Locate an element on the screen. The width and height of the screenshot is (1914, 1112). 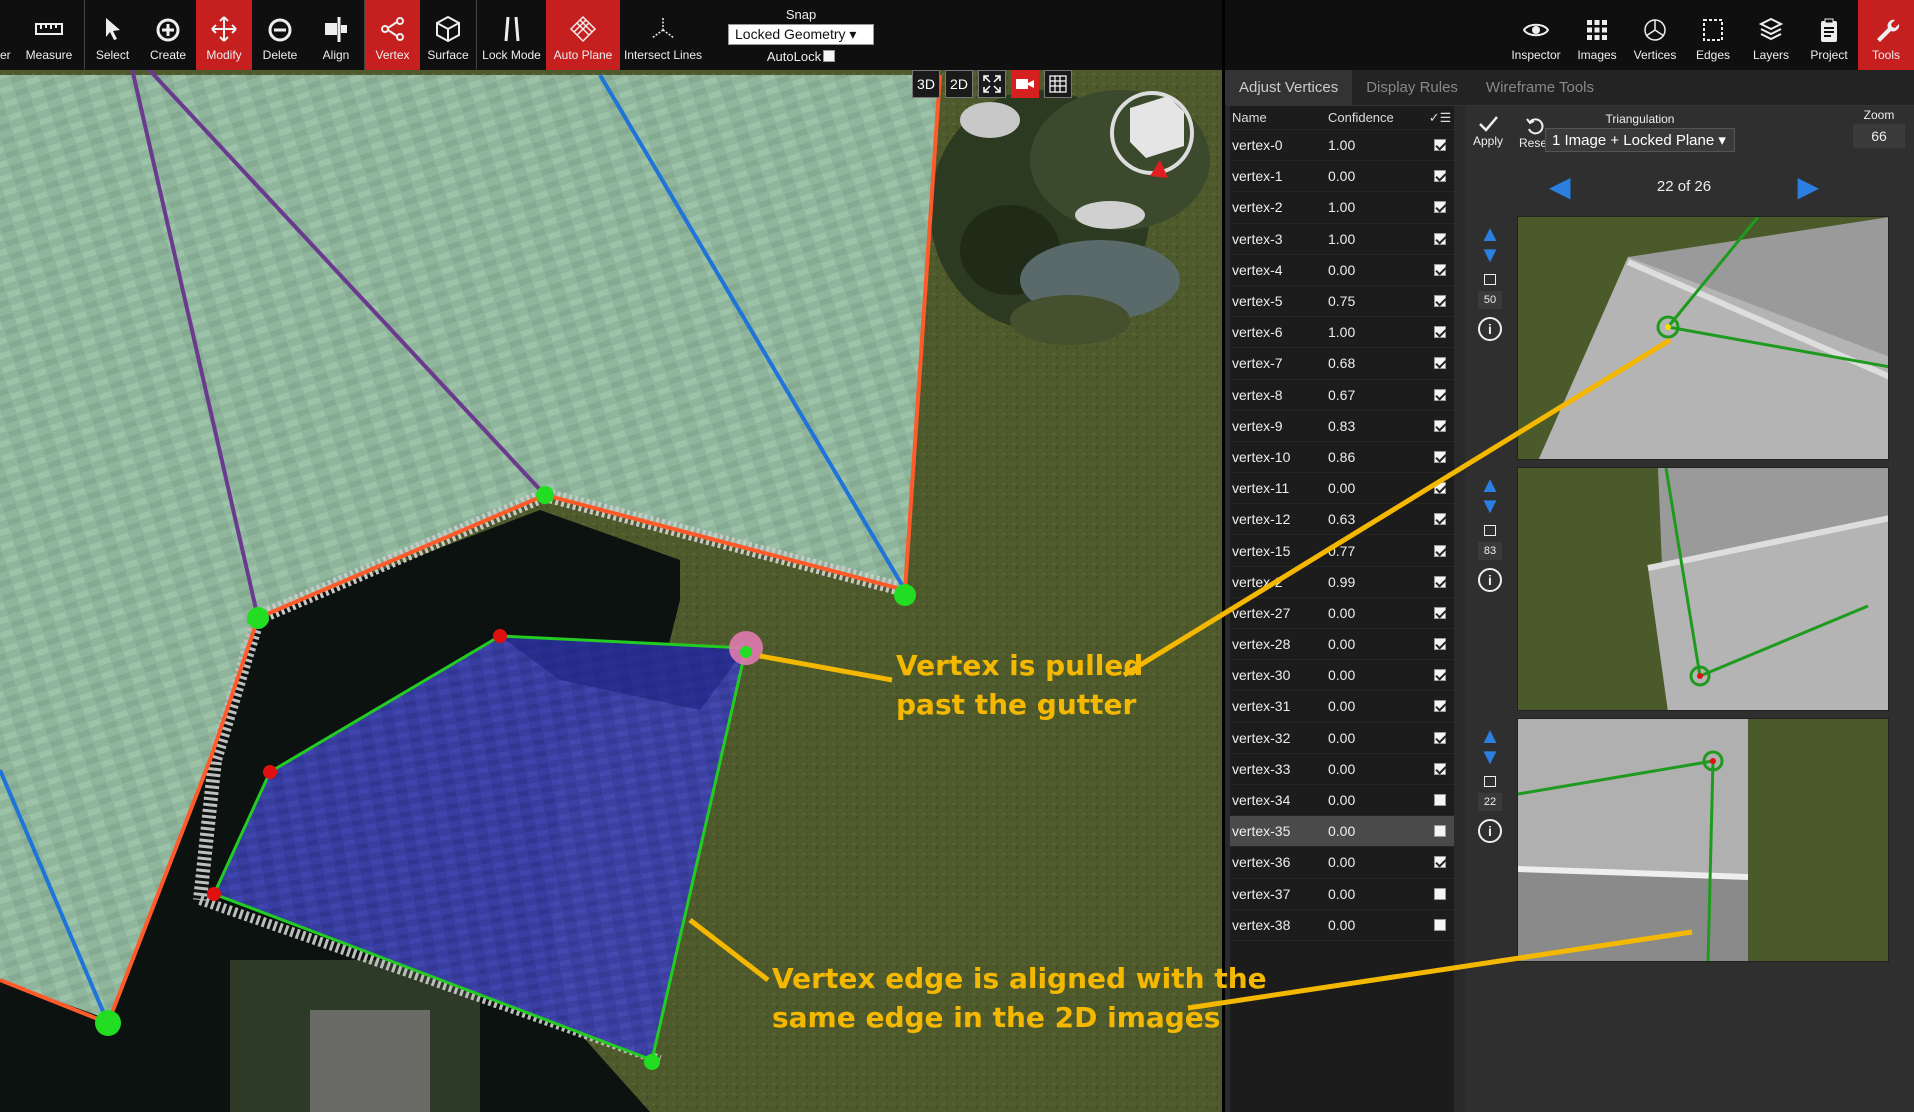
measure-button: Measure is located at coordinates (49, 35).